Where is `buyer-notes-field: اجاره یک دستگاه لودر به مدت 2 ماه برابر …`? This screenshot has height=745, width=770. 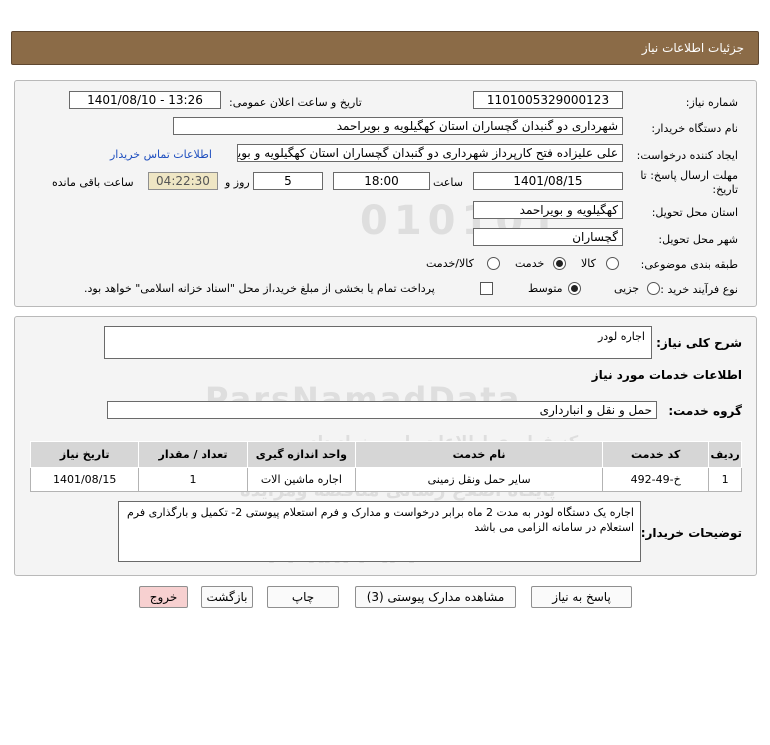 buyer-notes-field: اجاره یک دستگاه لودر به مدت 2 ماه برابر … is located at coordinates (379, 531).